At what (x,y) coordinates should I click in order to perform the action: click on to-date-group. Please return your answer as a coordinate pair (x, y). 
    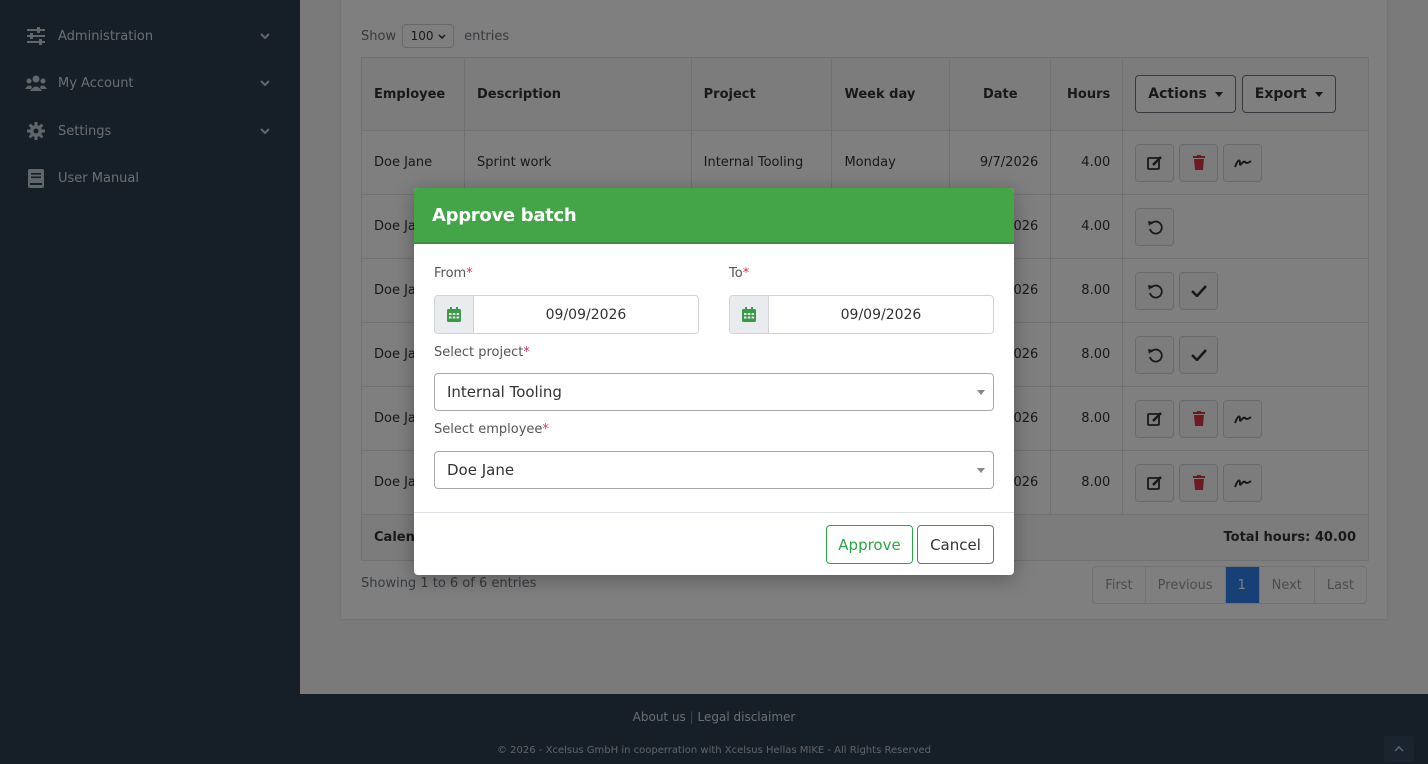
    Looking at the image, I should click on (861, 314).